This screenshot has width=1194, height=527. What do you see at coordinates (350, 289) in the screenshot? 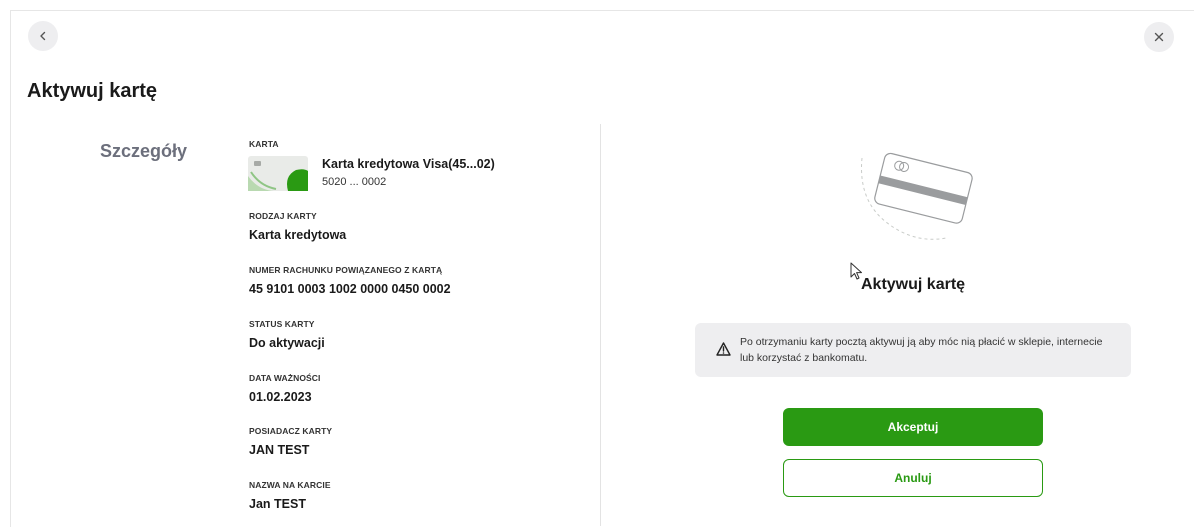
I see `field-value-account-number: 45 9101 0003 1002 0000 0450 0002` at bounding box center [350, 289].